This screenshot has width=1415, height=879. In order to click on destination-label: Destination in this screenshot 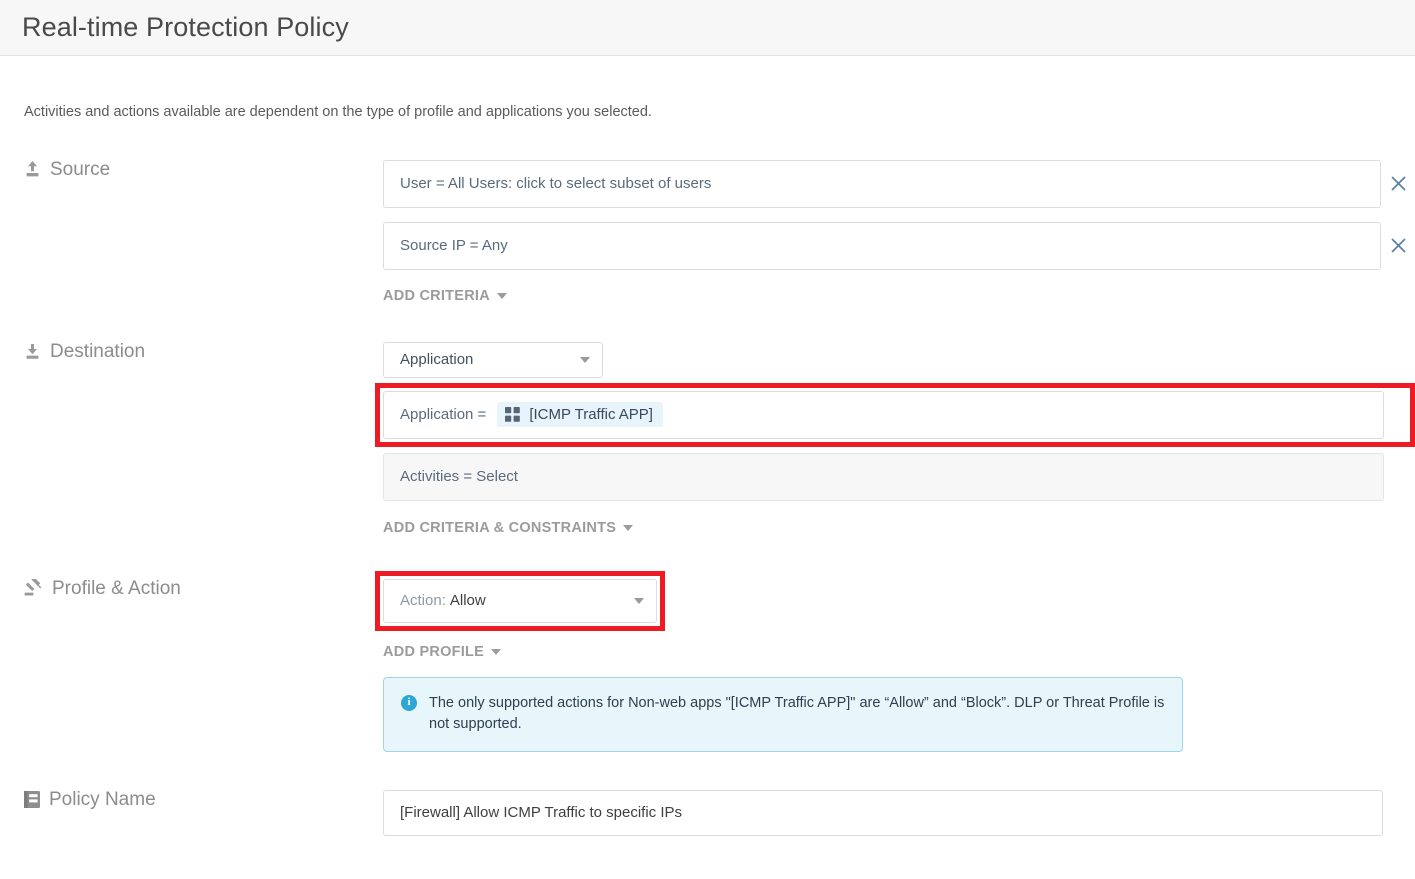, I will do `click(191, 351)`.